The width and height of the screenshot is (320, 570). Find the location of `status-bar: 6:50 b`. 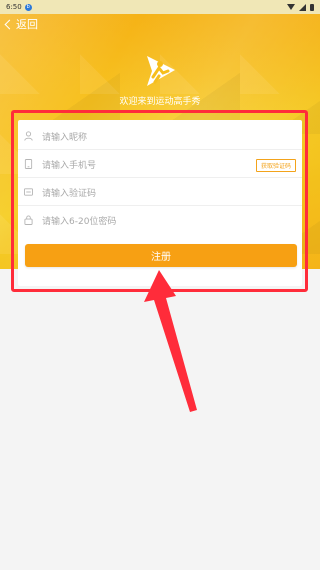

status-bar: 6:50 b is located at coordinates (160, 7).